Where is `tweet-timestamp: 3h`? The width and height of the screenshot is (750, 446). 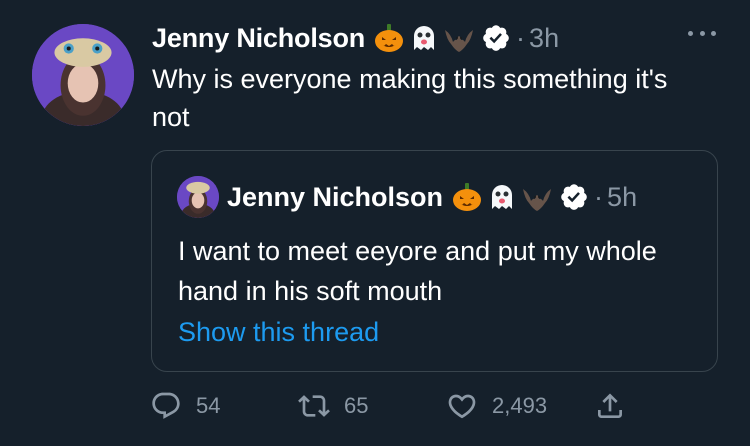 tweet-timestamp: 3h is located at coordinates (544, 38).